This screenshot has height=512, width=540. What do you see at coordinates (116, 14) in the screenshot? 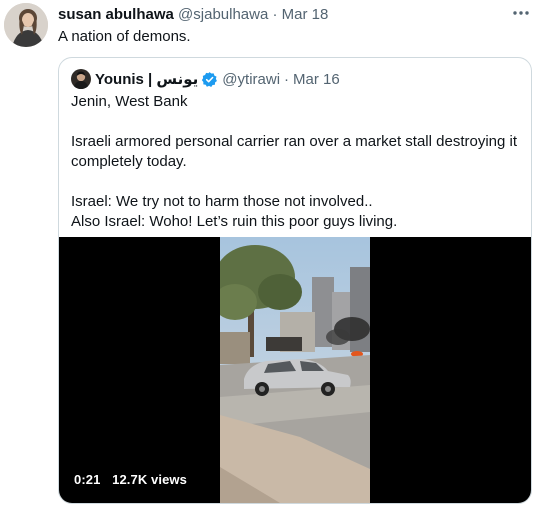
I see `author-name: susan abulhawa` at bounding box center [116, 14].